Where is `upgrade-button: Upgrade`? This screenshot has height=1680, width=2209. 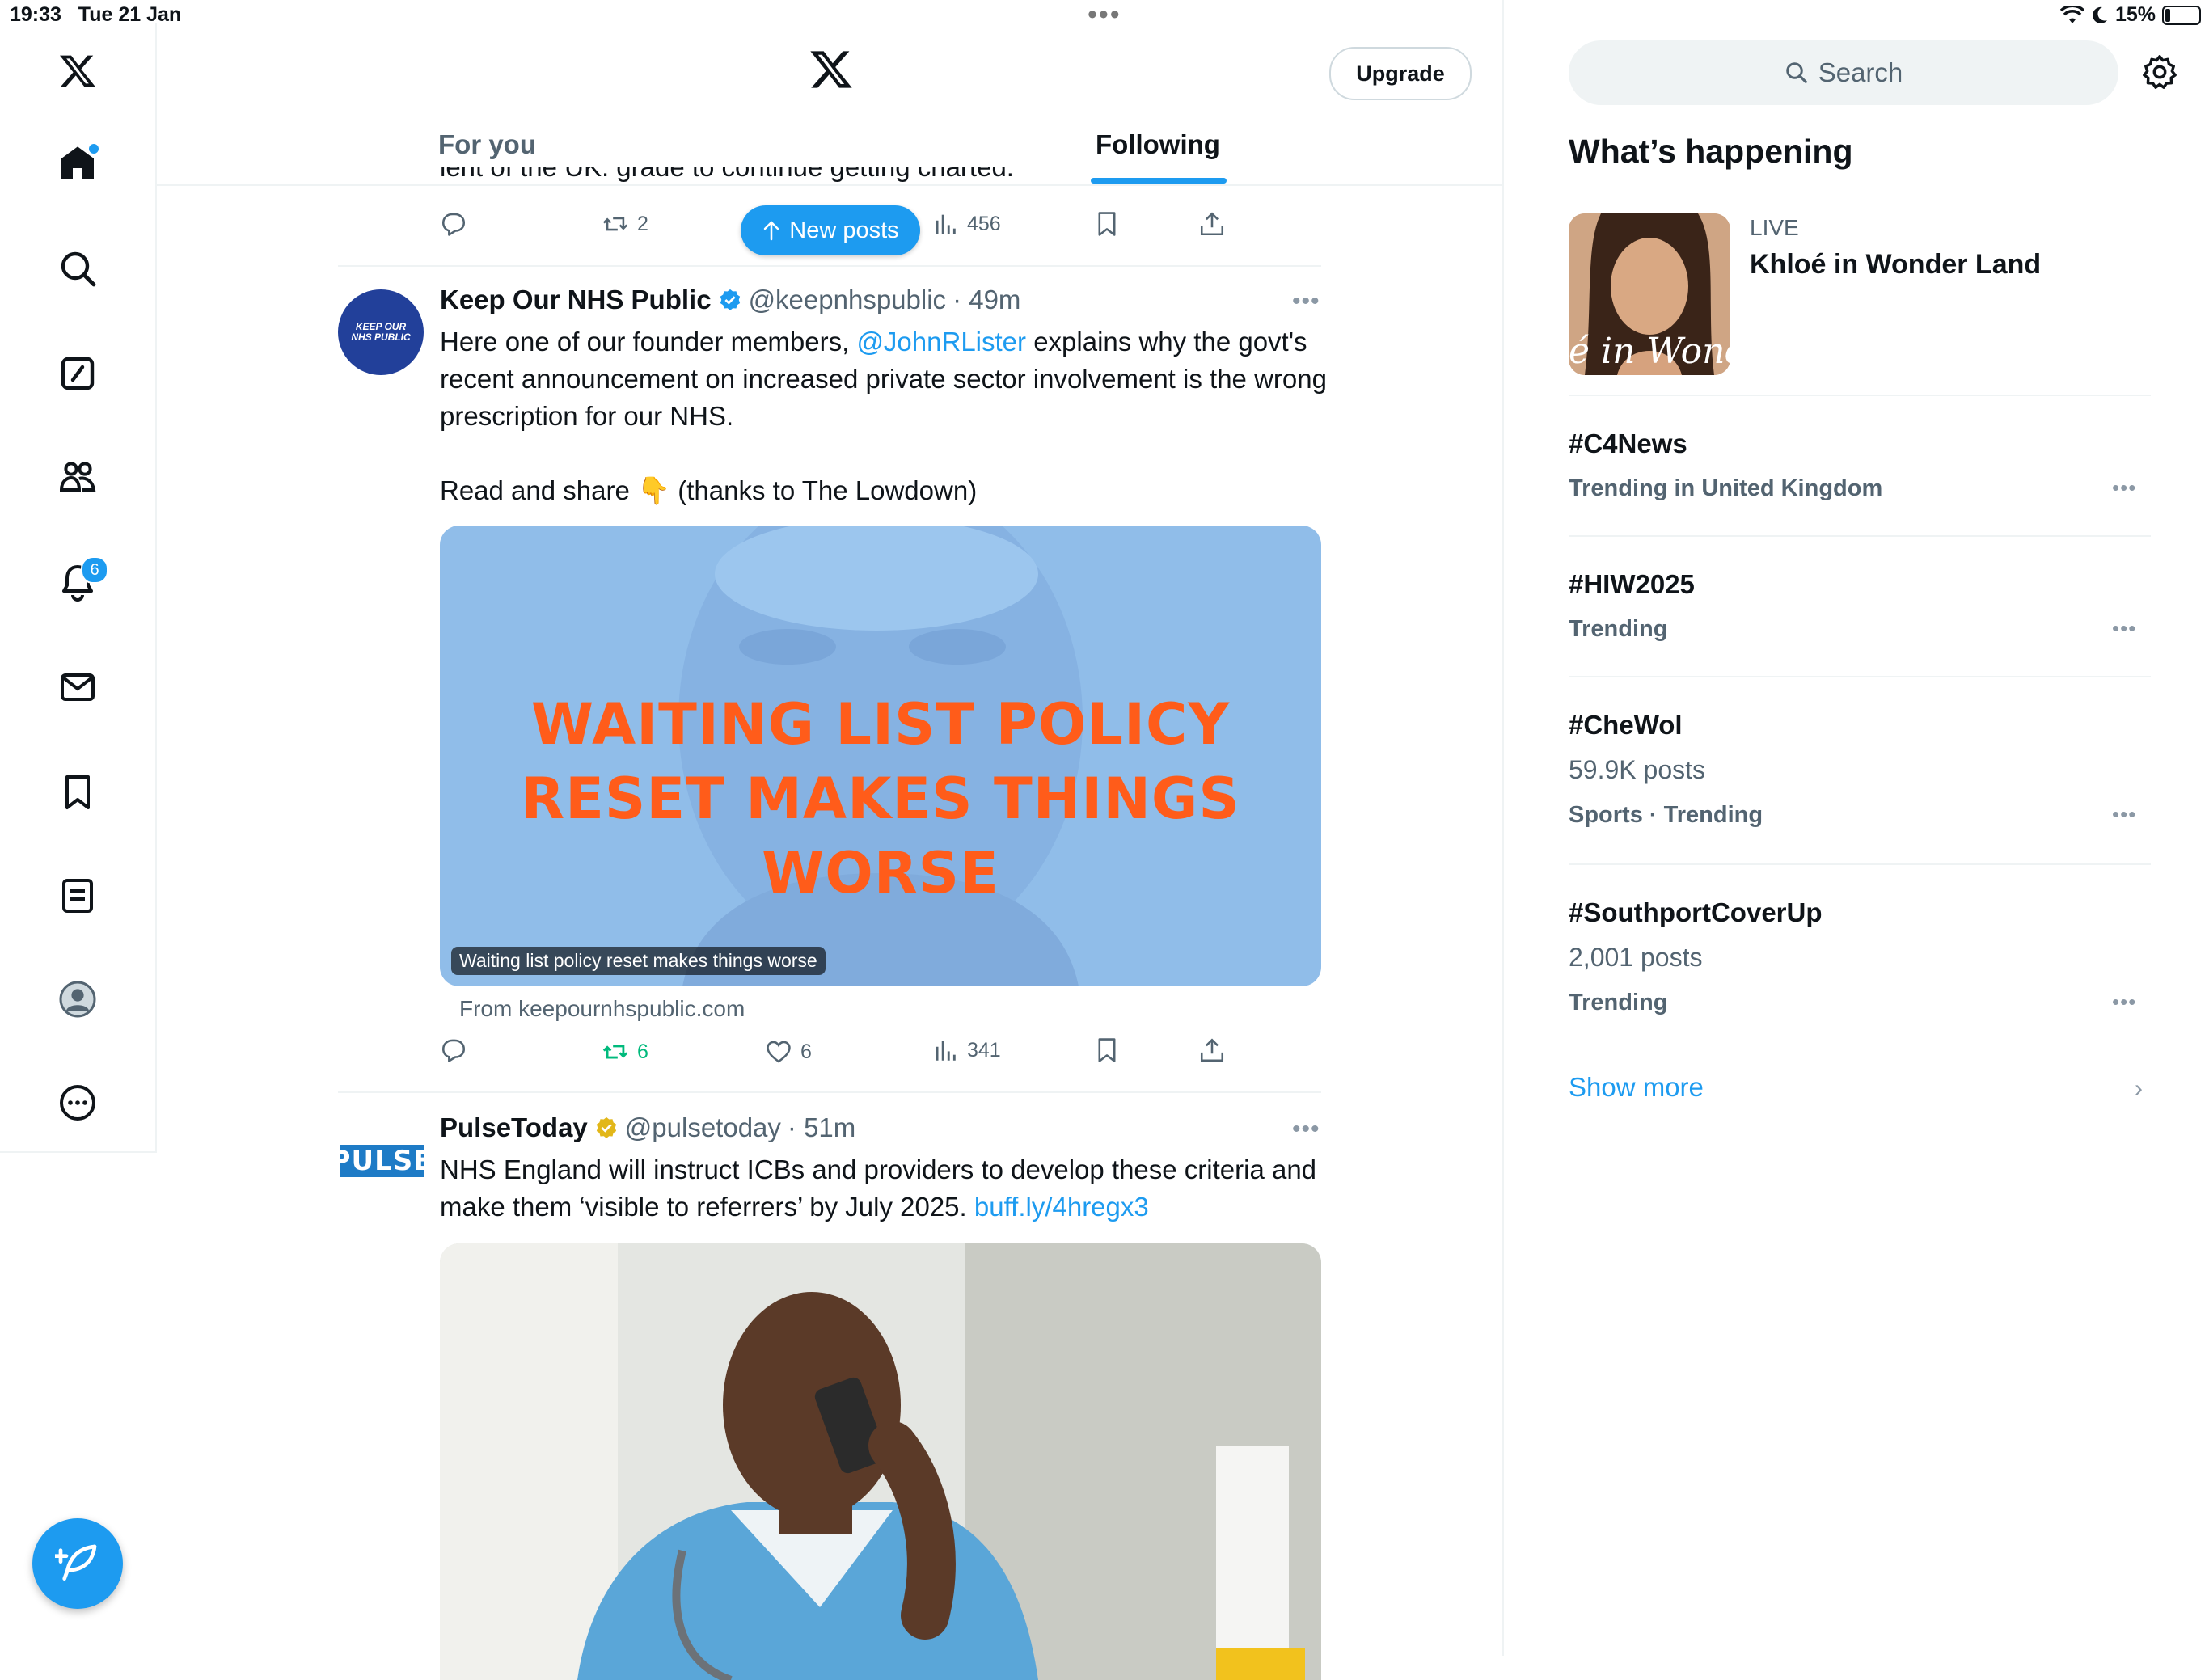
upgrade-button: Upgrade is located at coordinates (1400, 74).